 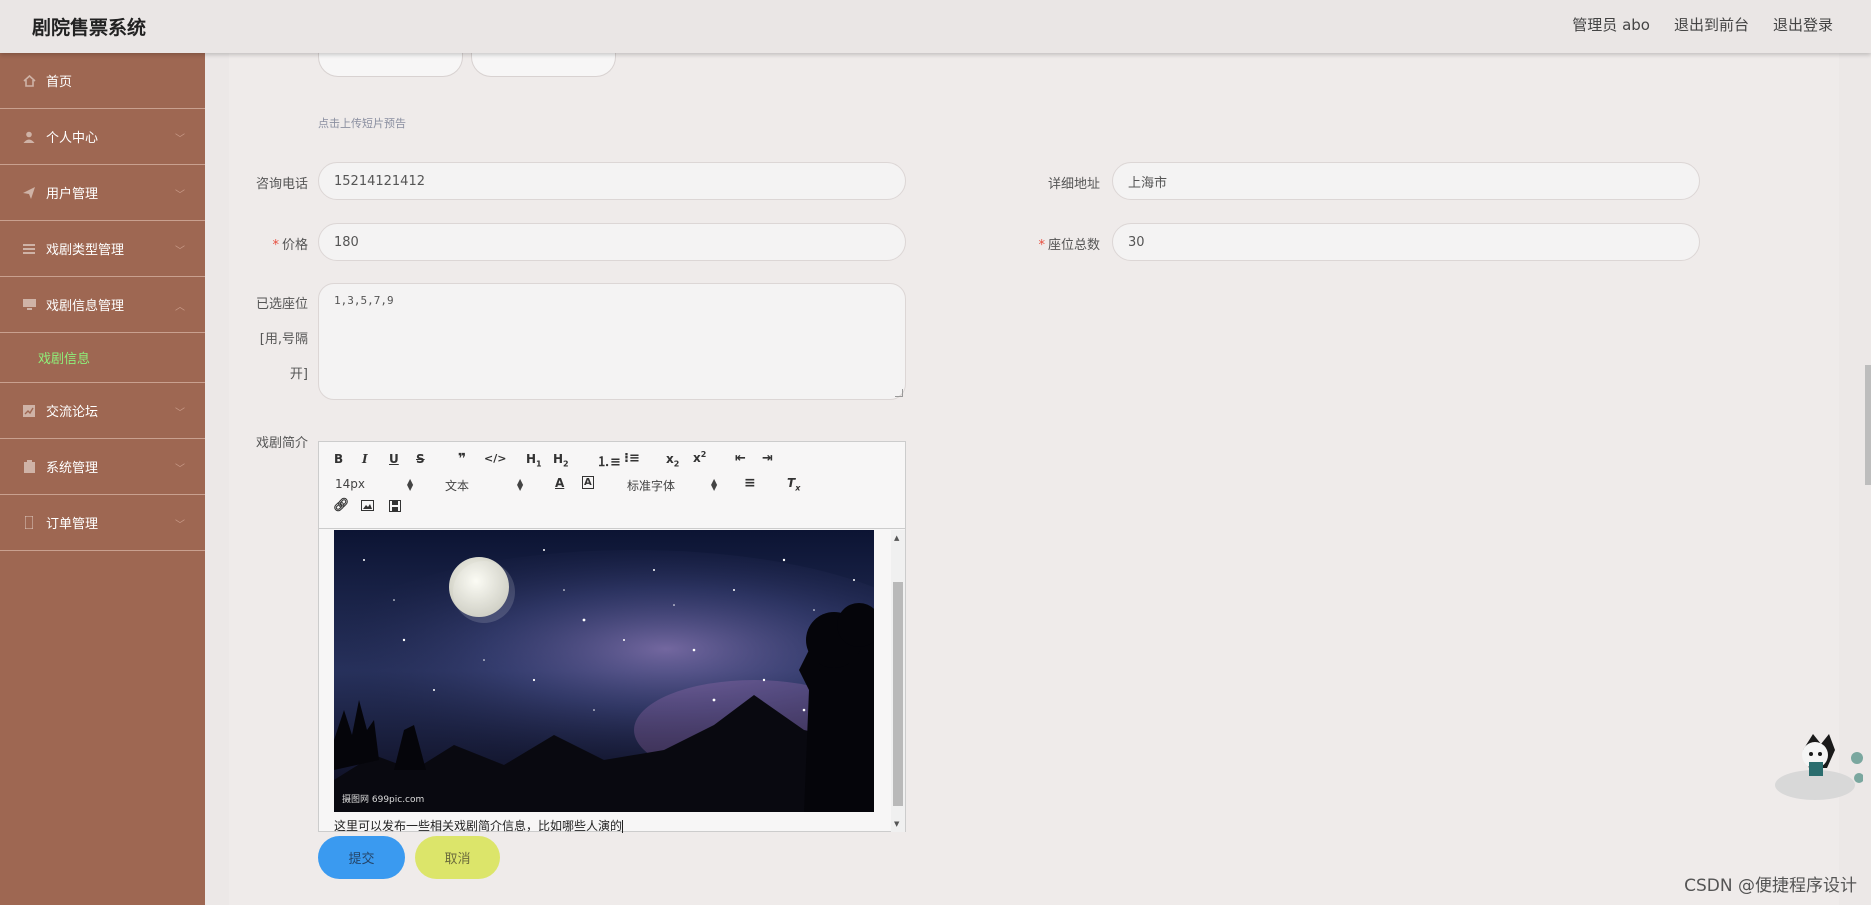 What do you see at coordinates (341, 505) in the screenshot?
I see `link-icon: 🔗︎` at bounding box center [341, 505].